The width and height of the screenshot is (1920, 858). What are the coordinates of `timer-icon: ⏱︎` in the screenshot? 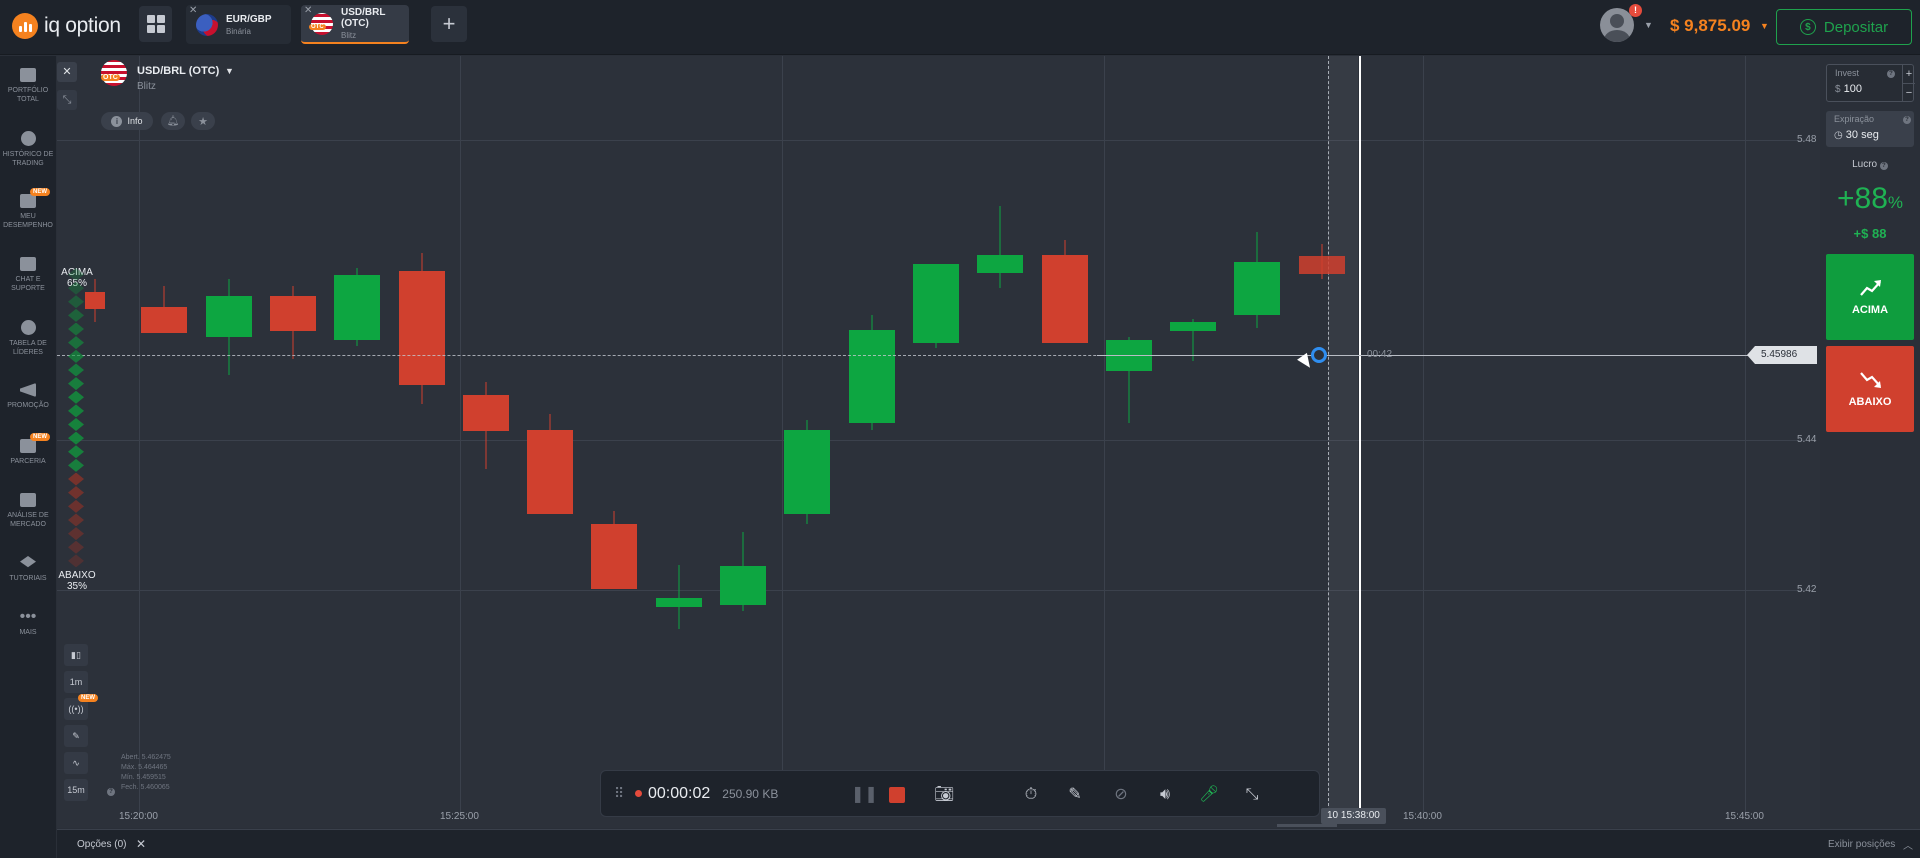 It's located at (1031, 795).